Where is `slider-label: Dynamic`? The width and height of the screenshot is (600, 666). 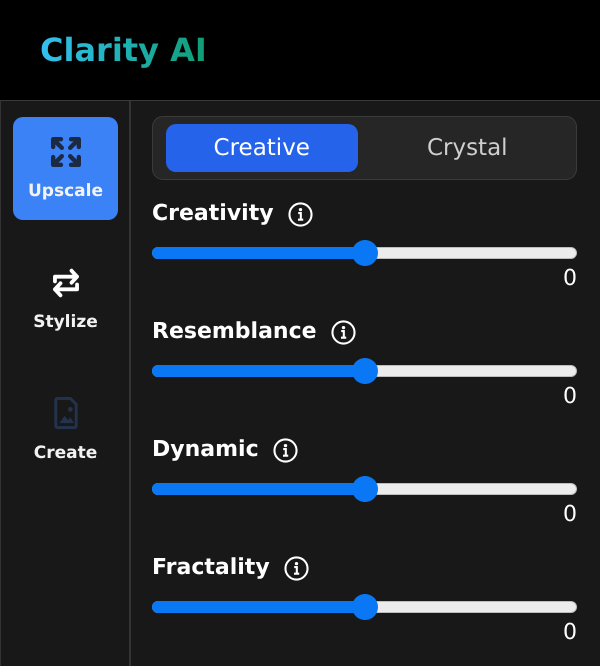
slider-label: Dynamic is located at coordinates (205, 450).